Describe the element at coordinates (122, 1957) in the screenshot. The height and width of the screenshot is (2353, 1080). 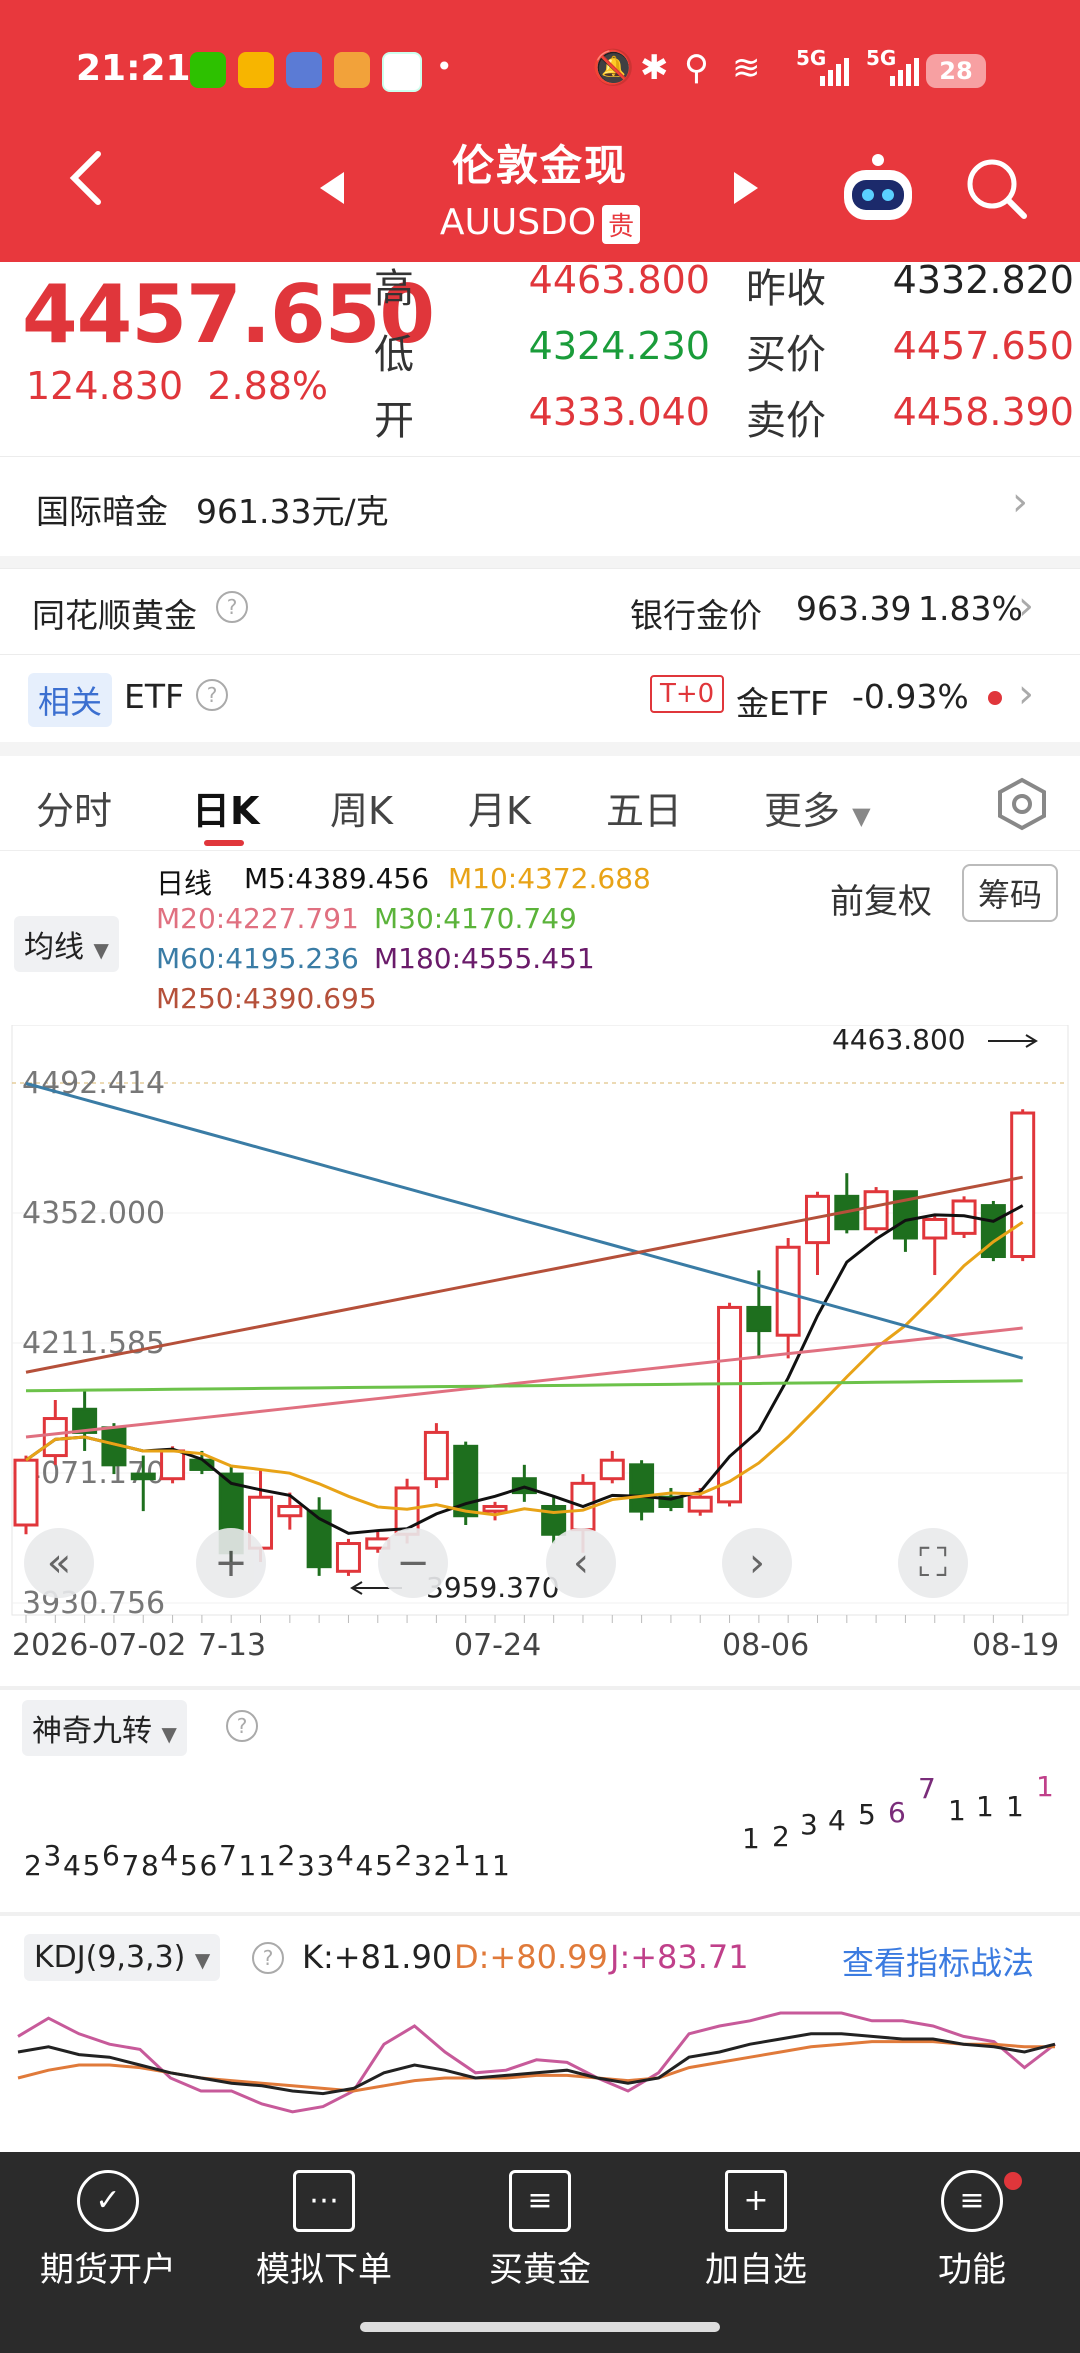
I see `kdj-selector: KDJ(9,3,3) ▼` at that location.